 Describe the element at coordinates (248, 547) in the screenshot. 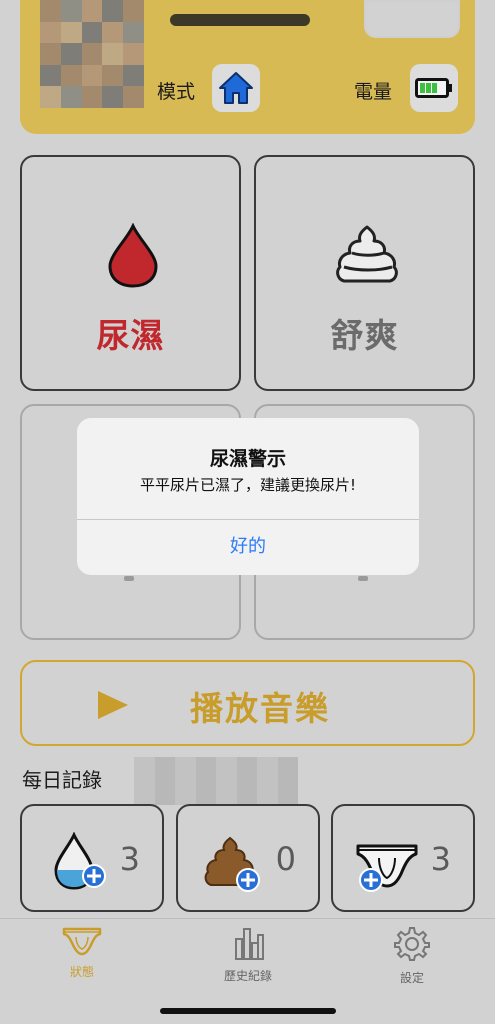

I see `alert-ok-button: 好的` at that location.